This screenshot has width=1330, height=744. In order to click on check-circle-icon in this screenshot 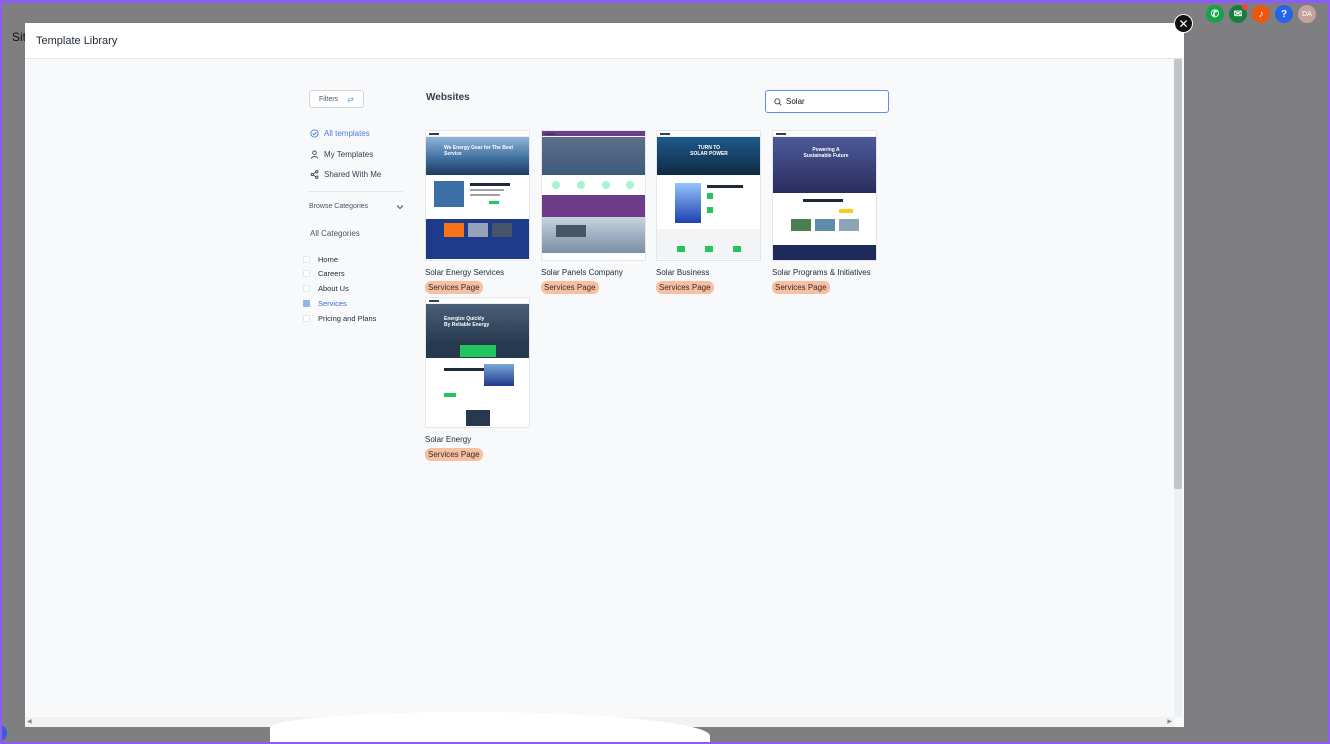, I will do `click(314, 133)`.